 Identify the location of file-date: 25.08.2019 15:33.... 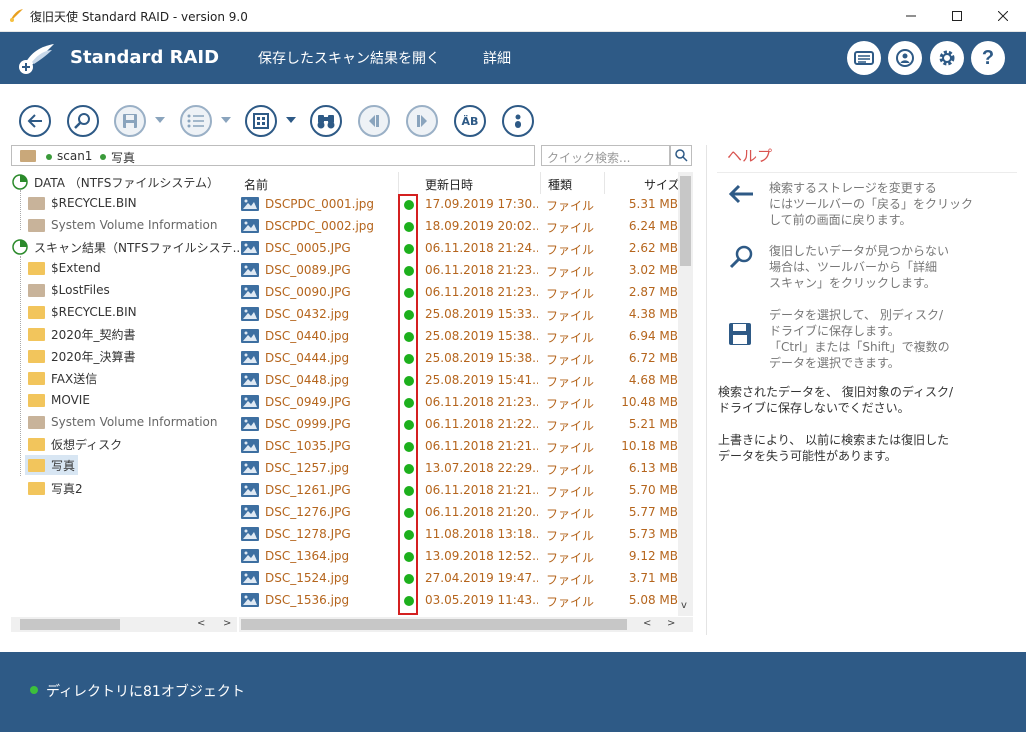
(481, 314).